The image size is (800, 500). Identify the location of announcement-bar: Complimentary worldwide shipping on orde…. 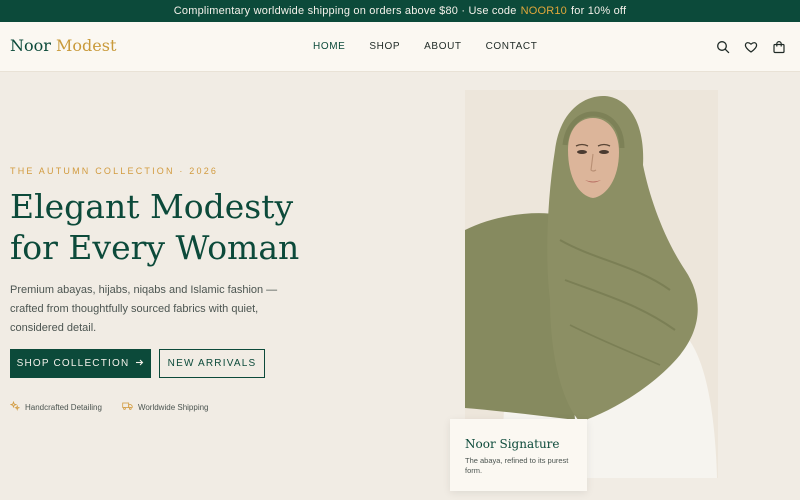
(400, 11).